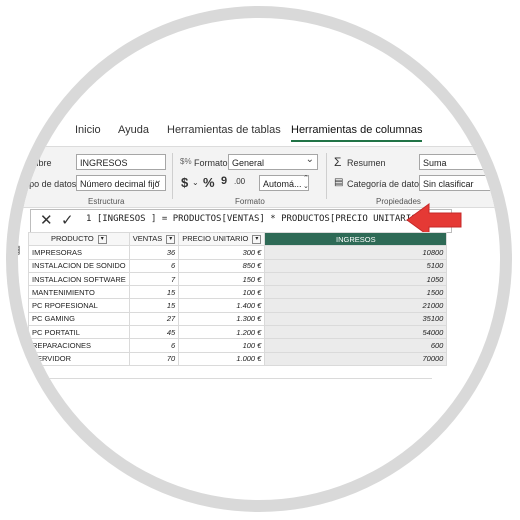  I want to click on table-cell: 300 €, so click(222, 252).